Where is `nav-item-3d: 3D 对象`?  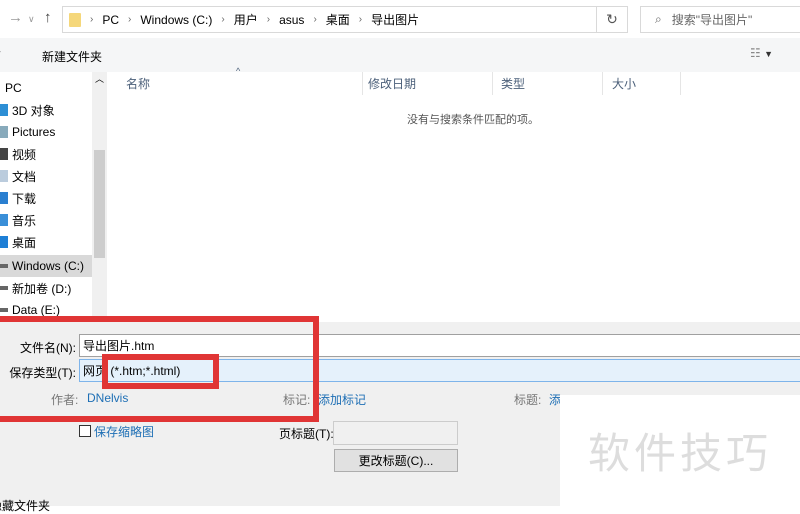 nav-item-3d: 3D 对象 is located at coordinates (46, 110).